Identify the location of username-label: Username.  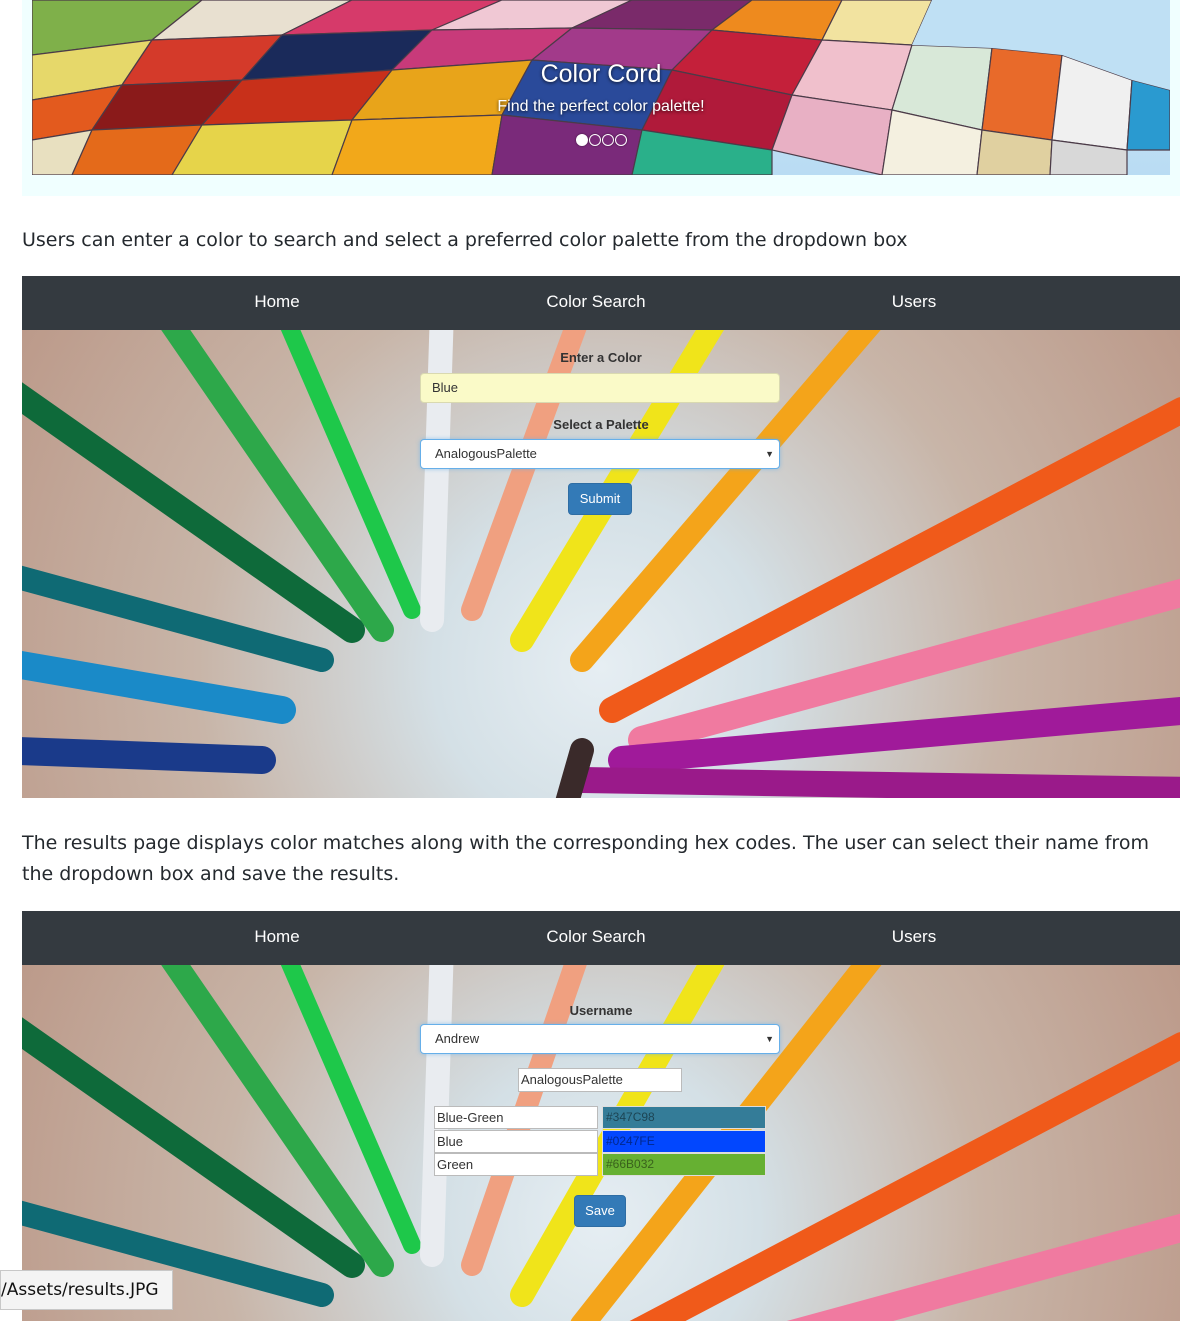
(601, 1010).